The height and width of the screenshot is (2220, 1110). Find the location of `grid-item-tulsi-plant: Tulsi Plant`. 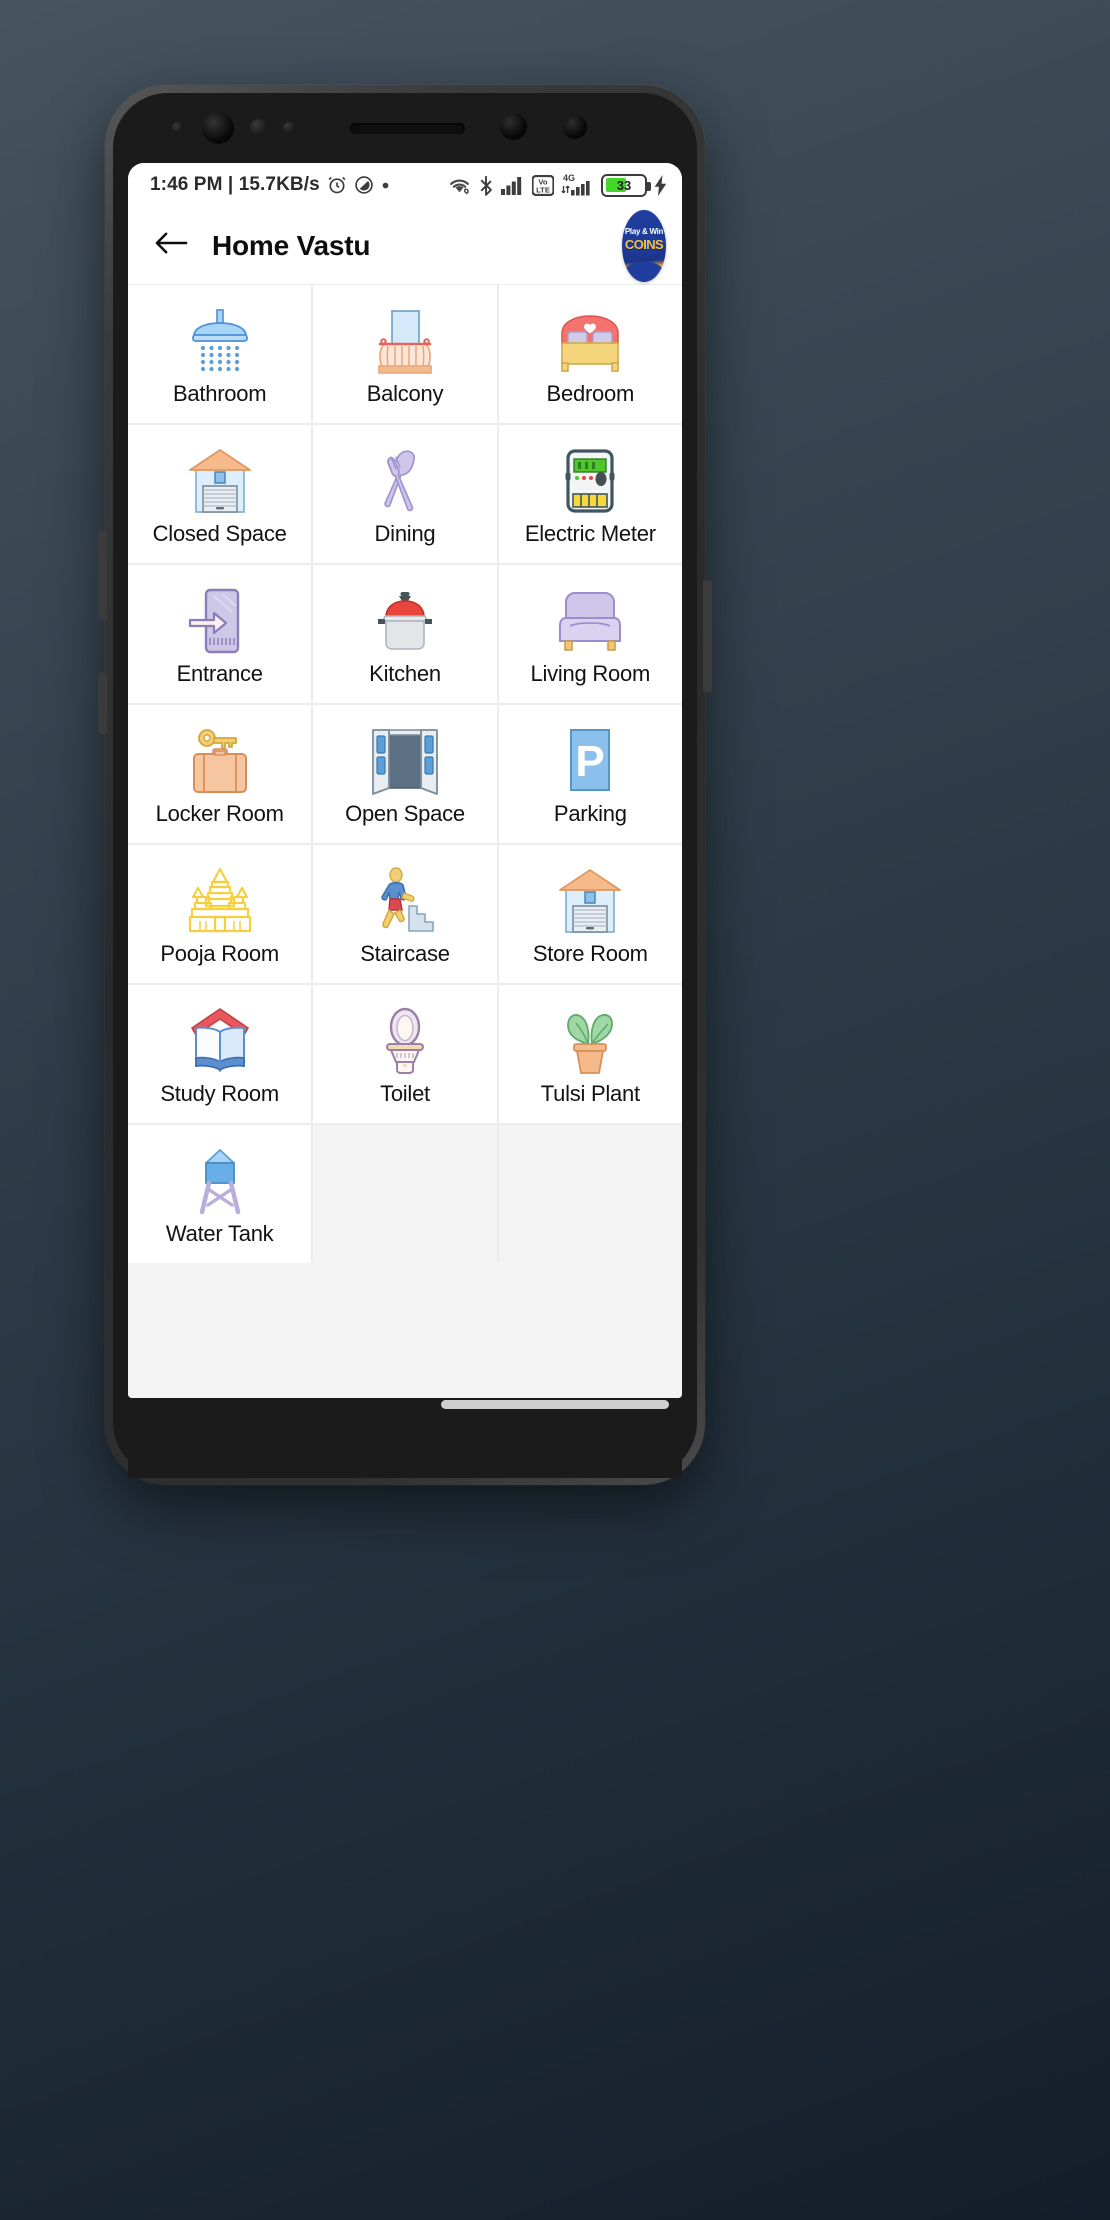

grid-item-tulsi-plant: Tulsi Plant is located at coordinates (590, 1054).